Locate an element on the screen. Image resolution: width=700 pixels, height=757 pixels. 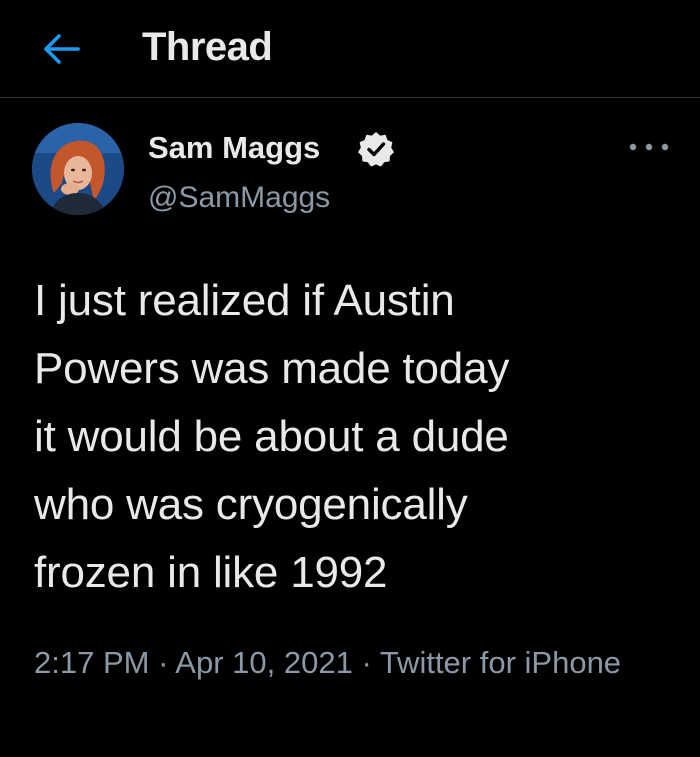
arrow-left-icon is located at coordinates (62, 49).